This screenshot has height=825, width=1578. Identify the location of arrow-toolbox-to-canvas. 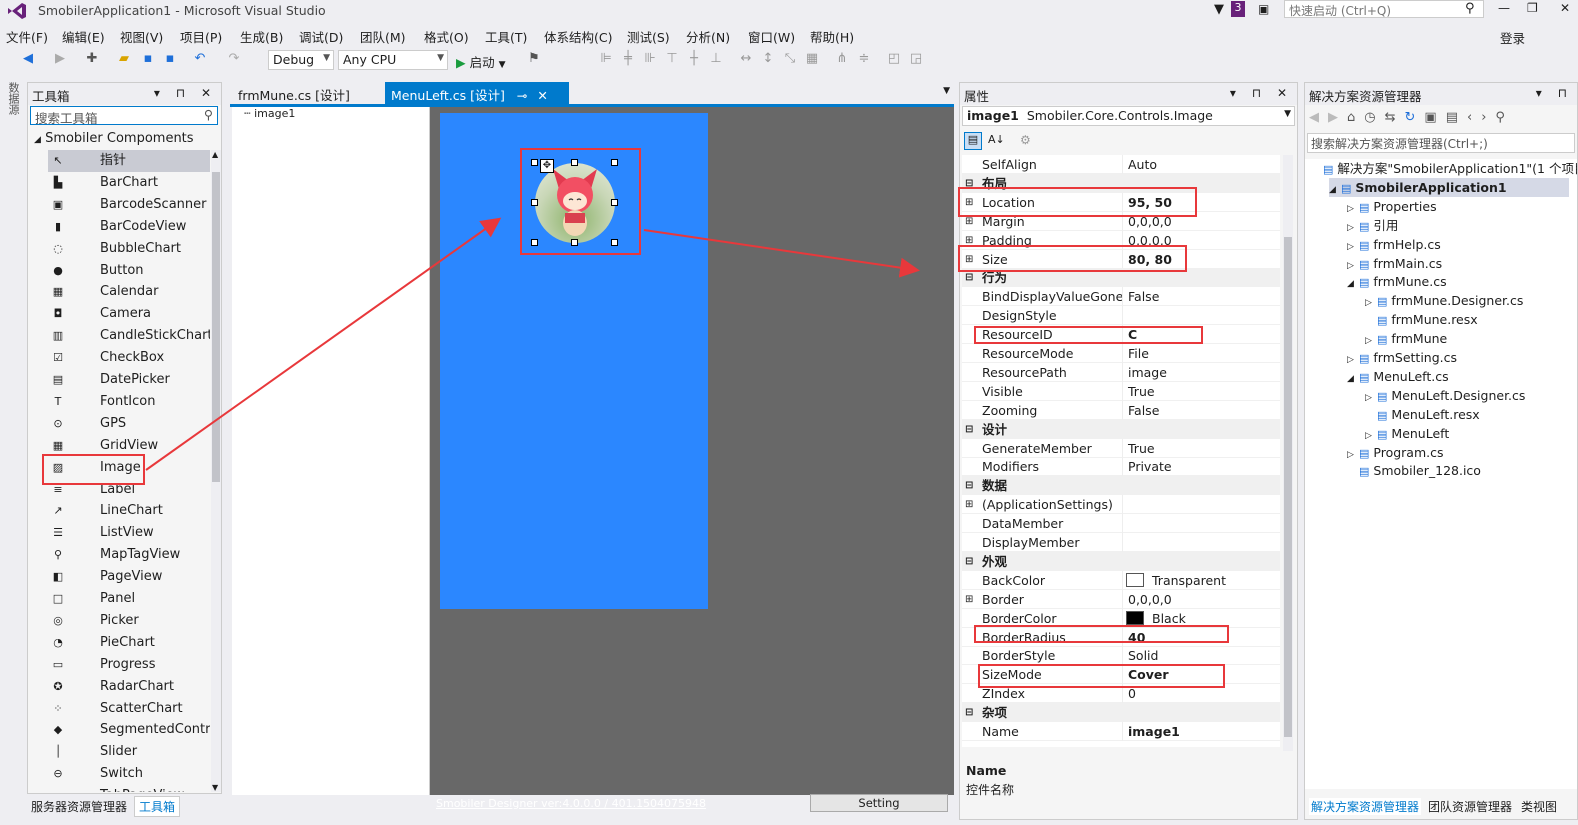
(323, 344).